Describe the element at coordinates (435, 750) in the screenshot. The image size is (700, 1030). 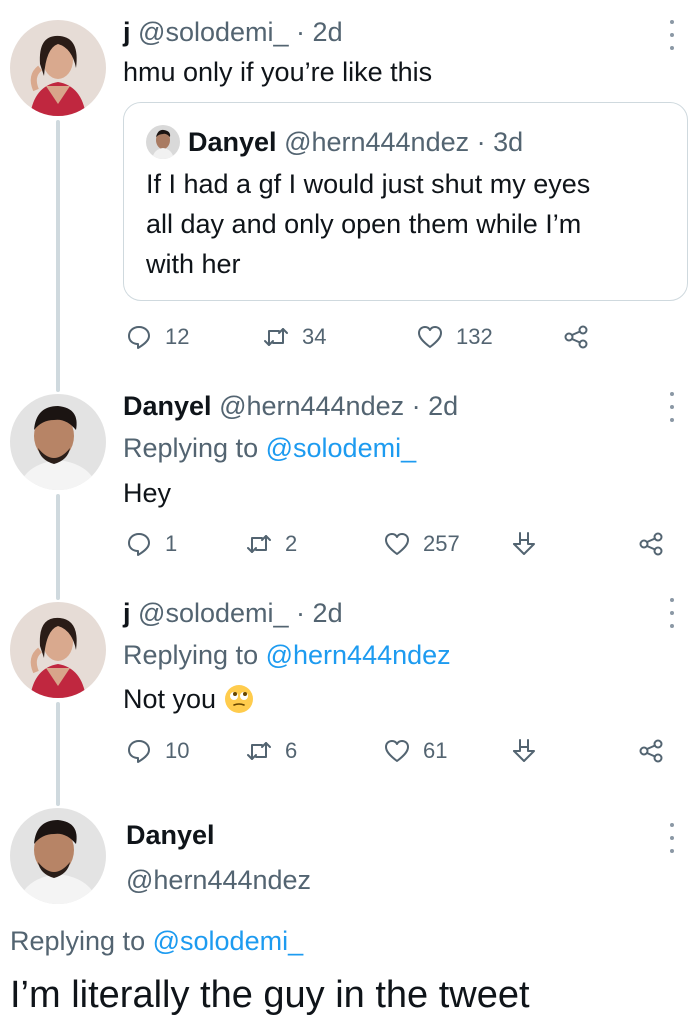
I see `like-count: 61` at that location.